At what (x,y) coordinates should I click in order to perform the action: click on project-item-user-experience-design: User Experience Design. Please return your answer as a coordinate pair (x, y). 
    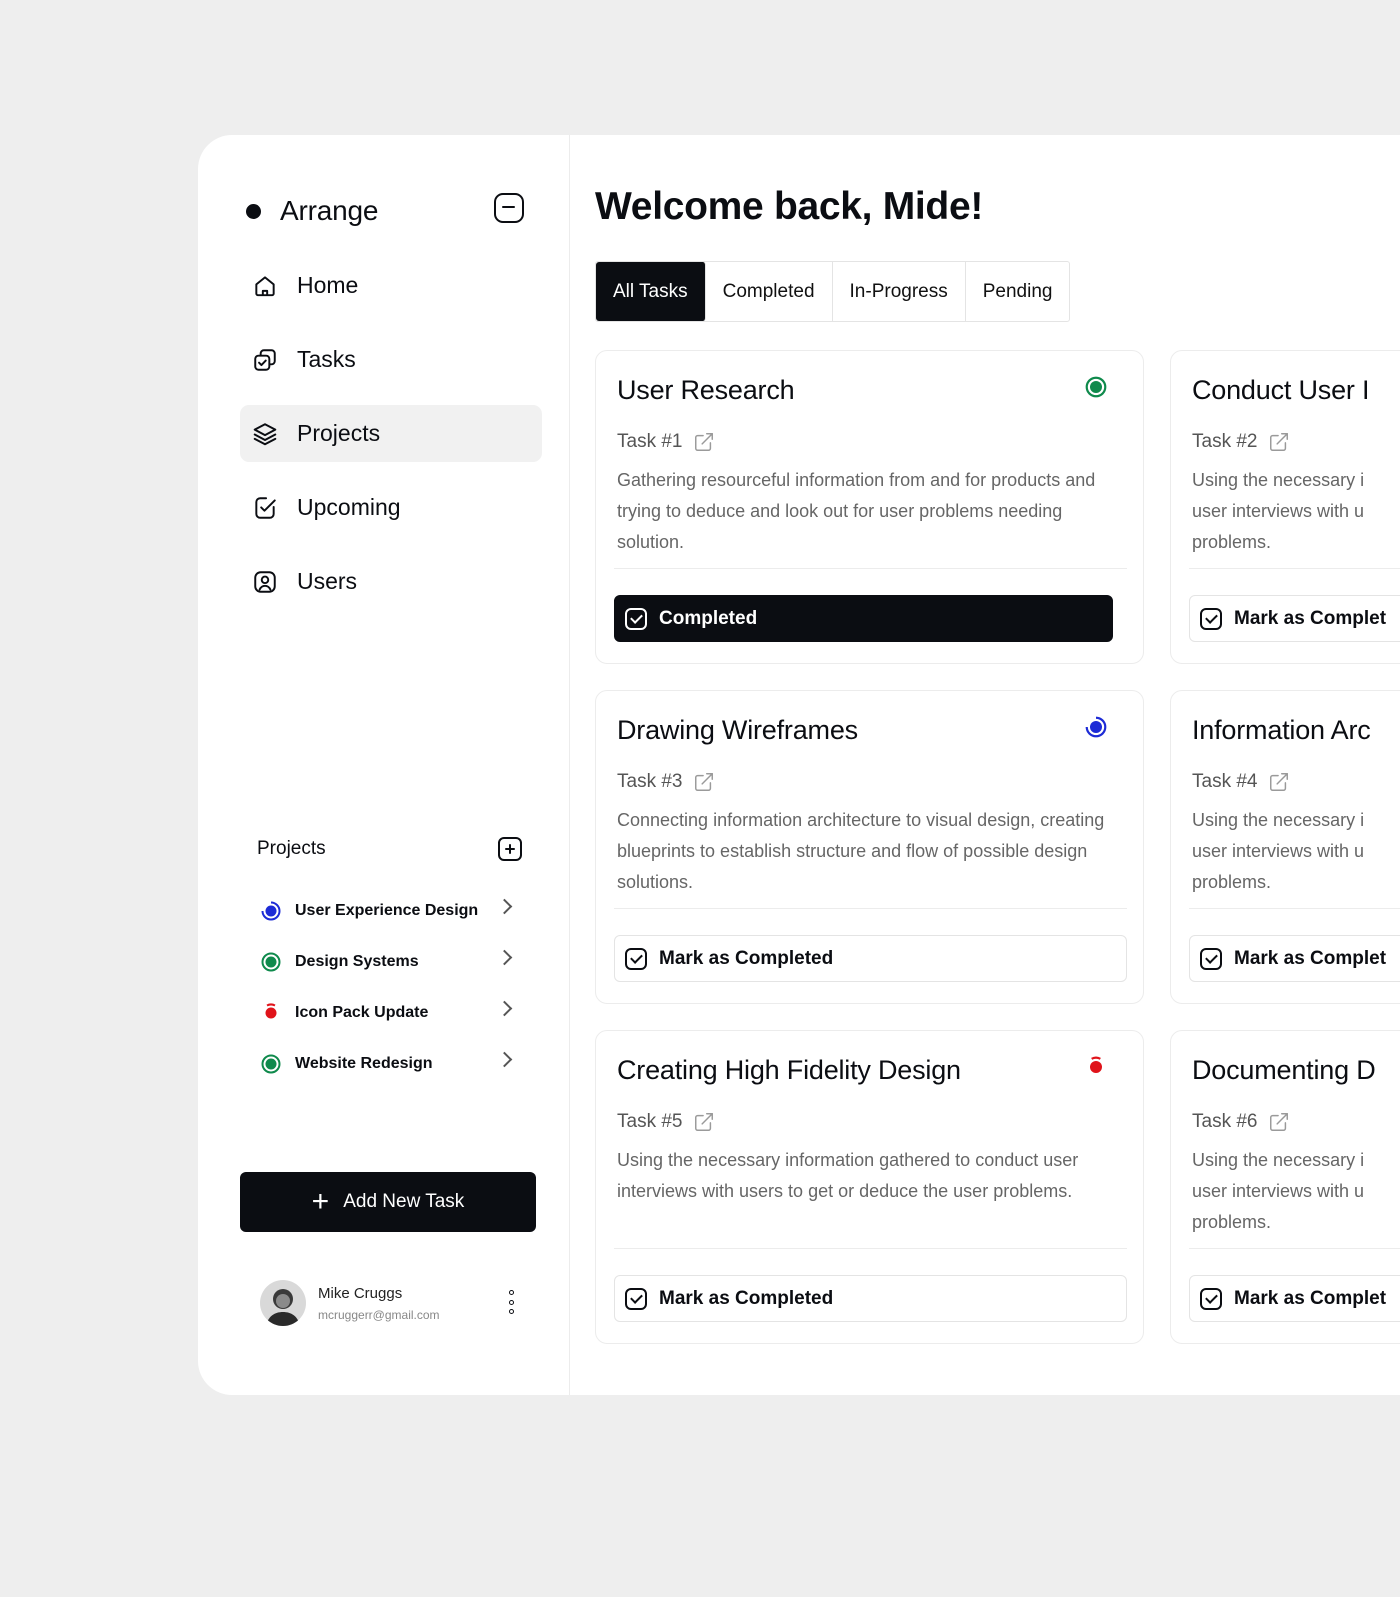
    Looking at the image, I should click on (391, 910).